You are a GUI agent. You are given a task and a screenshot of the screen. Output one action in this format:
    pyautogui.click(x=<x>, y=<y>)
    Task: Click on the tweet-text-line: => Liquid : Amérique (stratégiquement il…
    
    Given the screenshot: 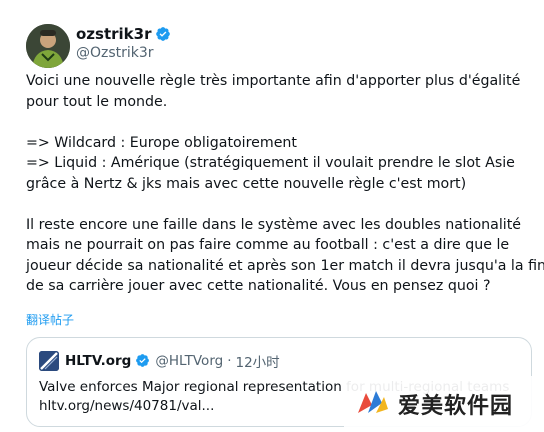 What is the action you would take?
    pyautogui.click(x=270, y=163)
    